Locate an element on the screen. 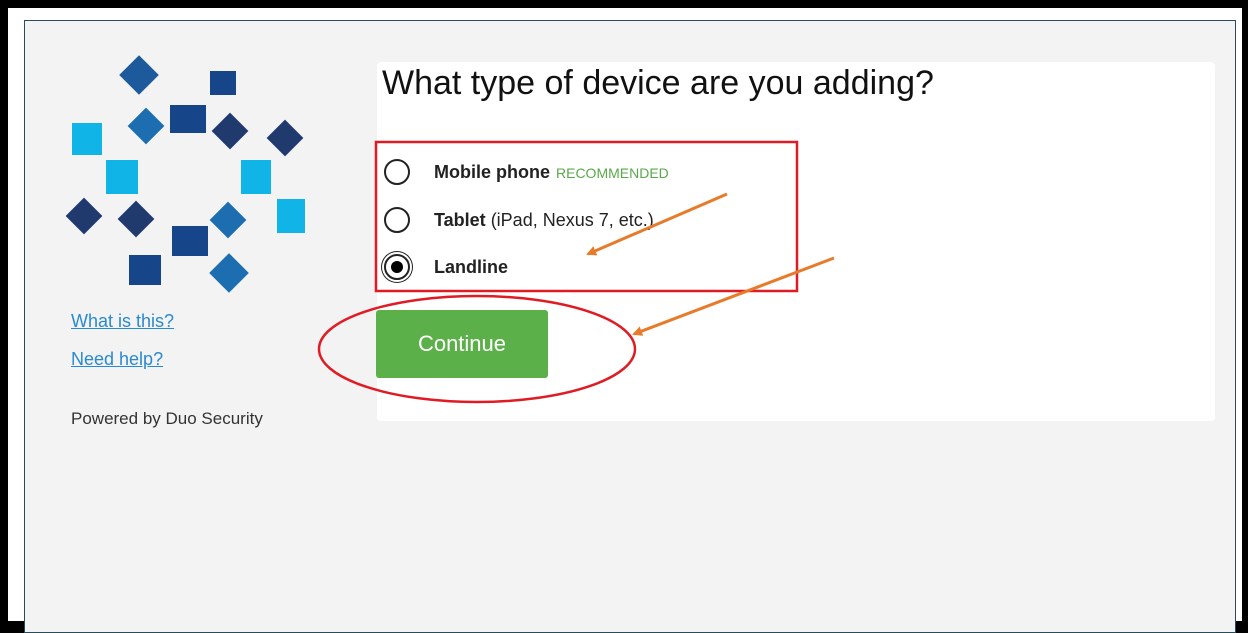 This screenshot has height=633, width=1248. option-note: (iPad, Nexus 7, etc.) is located at coordinates (572, 219).